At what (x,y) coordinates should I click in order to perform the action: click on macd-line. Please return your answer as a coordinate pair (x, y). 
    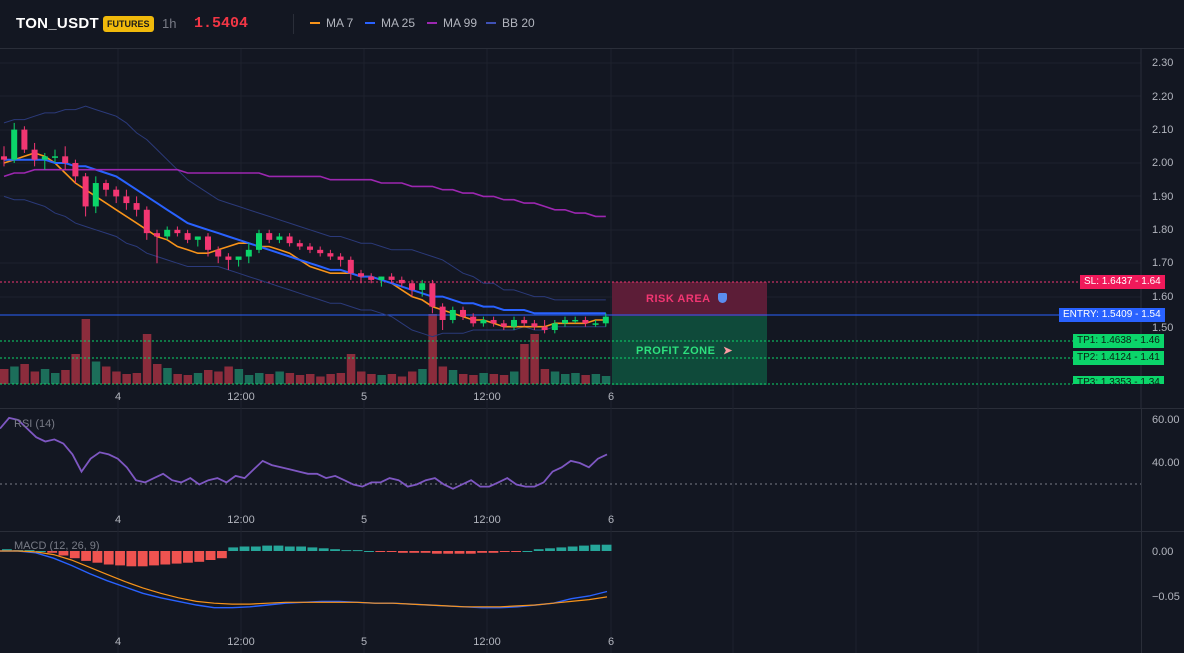
    Looking at the image, I should click on (304, 579).